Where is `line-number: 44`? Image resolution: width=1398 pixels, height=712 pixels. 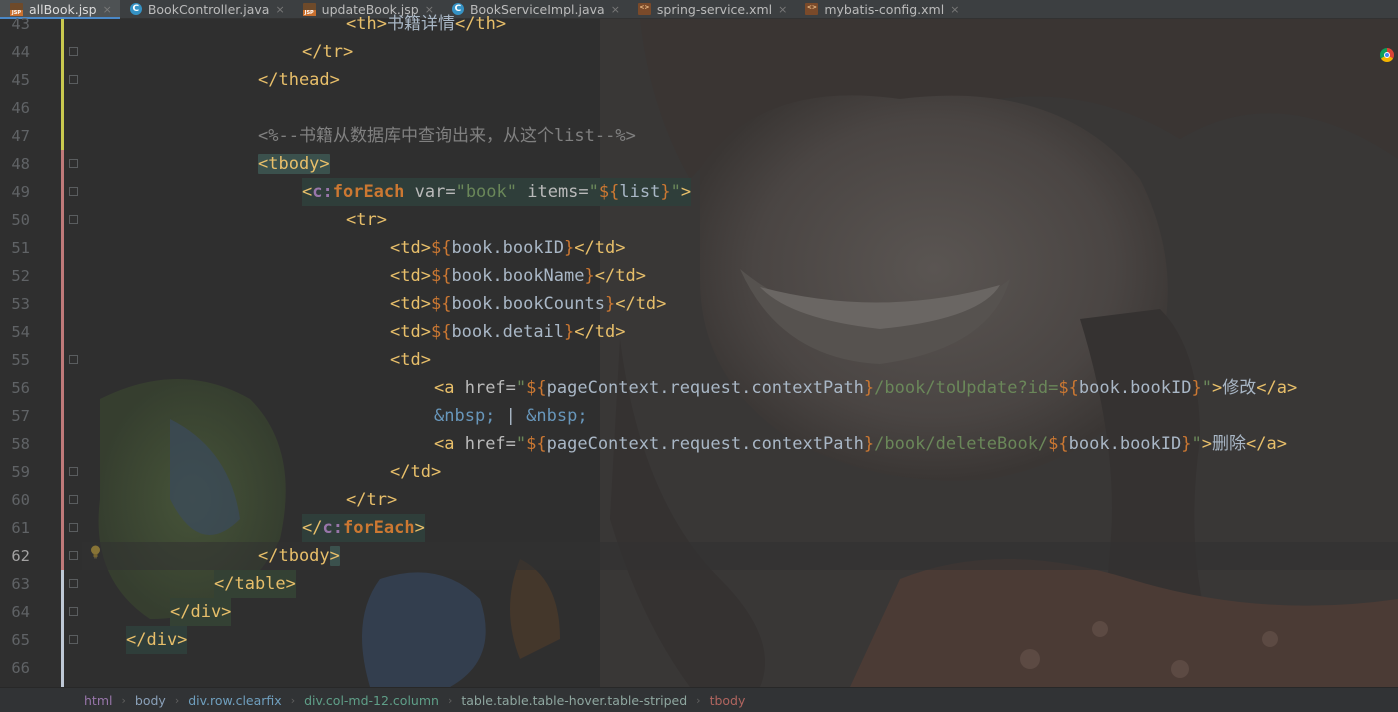
line-number: 44 is located at coordinates (20, 52).